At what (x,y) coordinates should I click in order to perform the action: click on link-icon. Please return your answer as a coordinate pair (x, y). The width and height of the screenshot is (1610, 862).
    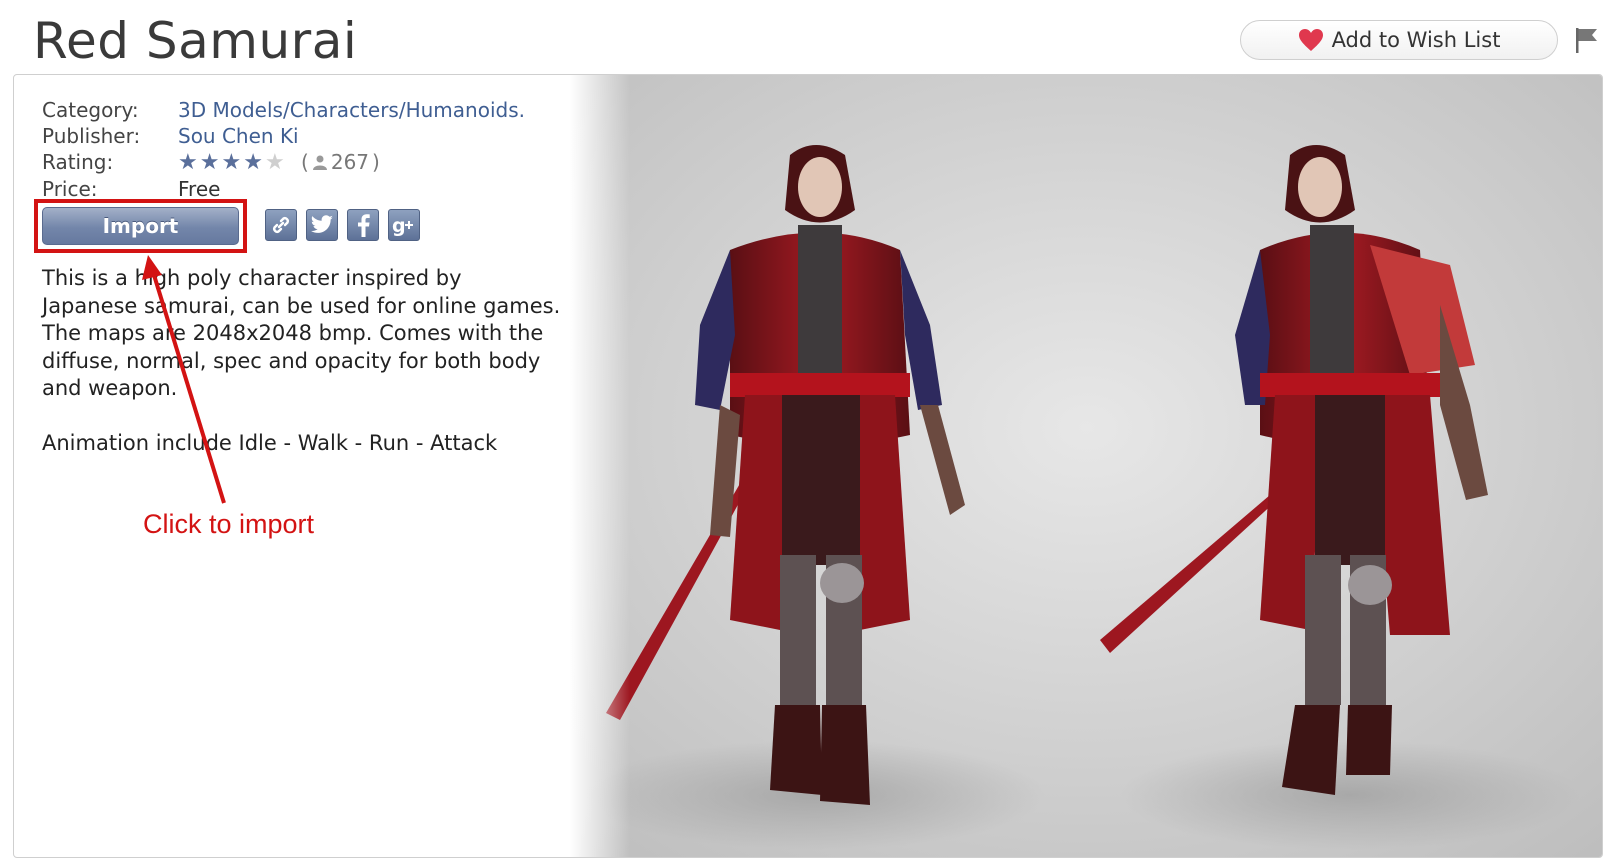
    Looking at the image, I should click on (281, 225).